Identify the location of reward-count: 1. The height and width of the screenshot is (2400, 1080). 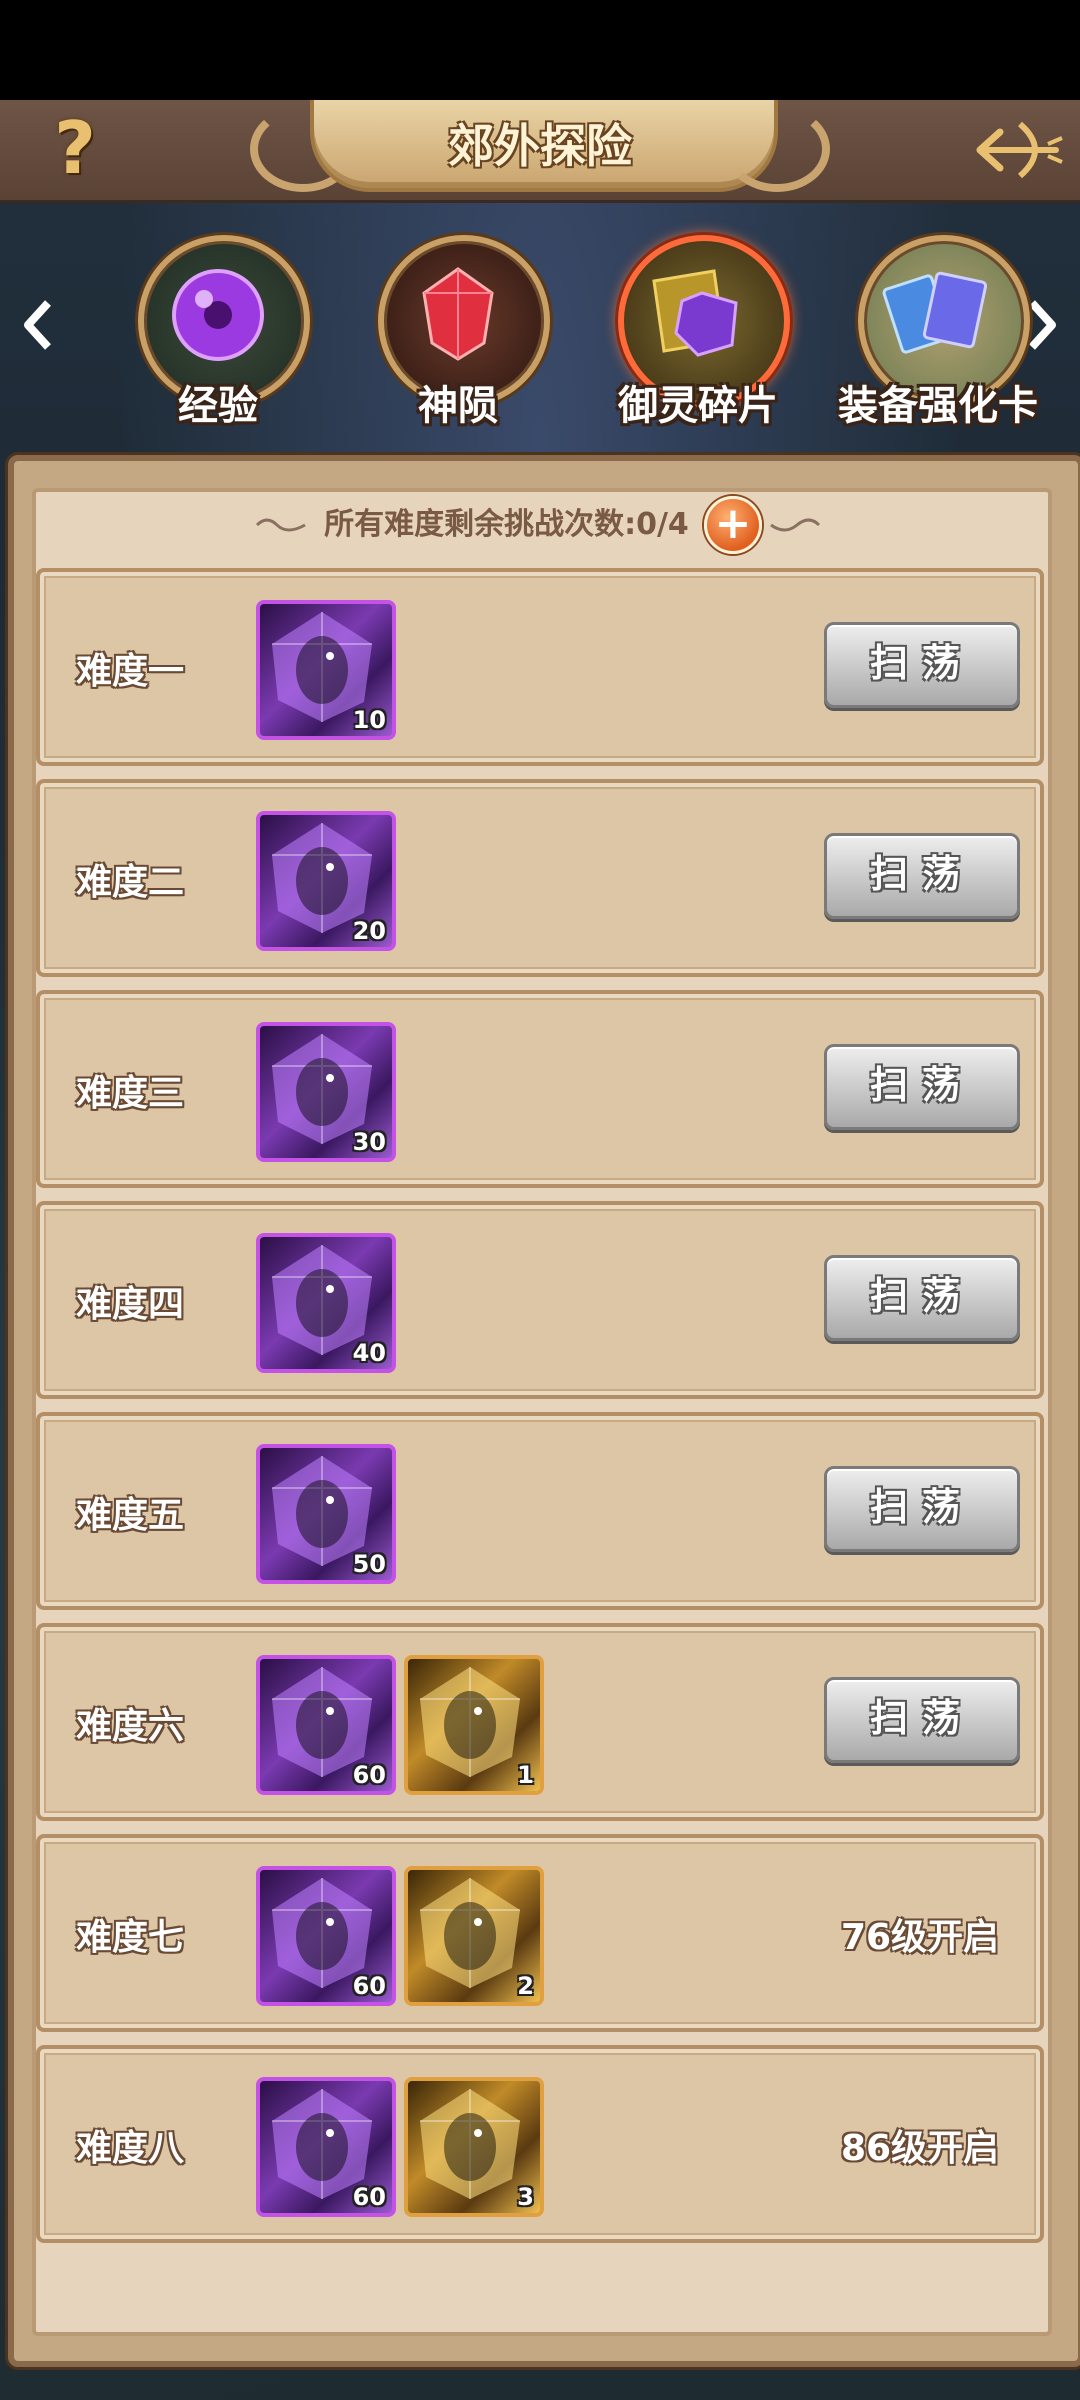
(525, 1775).